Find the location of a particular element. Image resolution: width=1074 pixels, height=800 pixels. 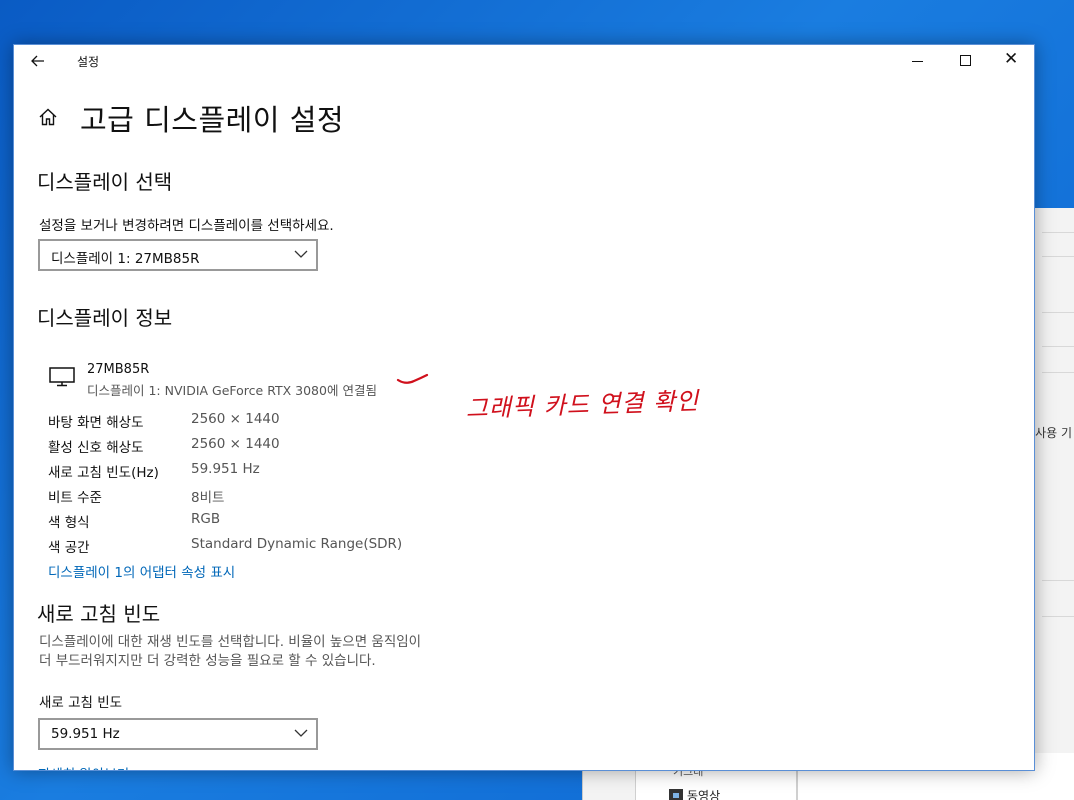

title-bar: 설정 ✕ is located at coordinates (524, 61).